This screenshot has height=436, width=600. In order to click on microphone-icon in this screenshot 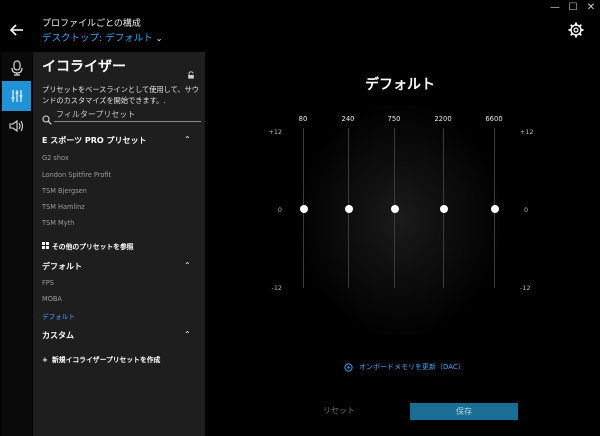, I will do `click(16, 68)`.